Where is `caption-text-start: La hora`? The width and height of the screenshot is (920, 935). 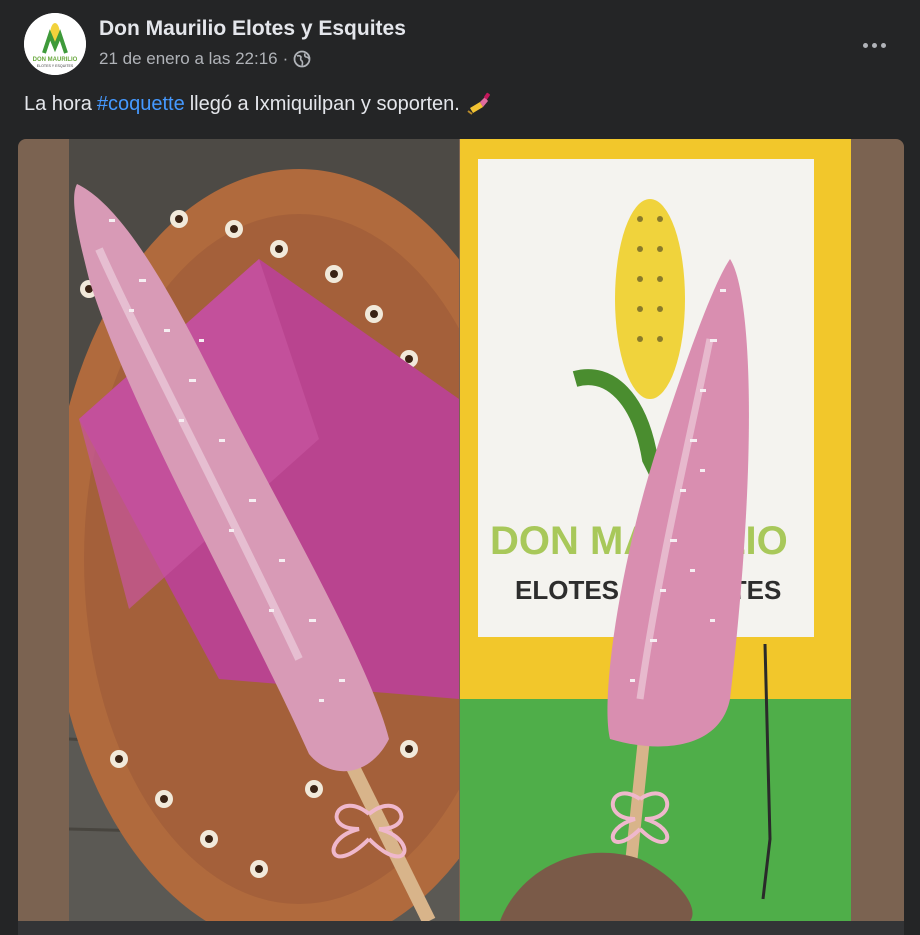 caption-text-start: La hora is located at coordinates (58, 103).